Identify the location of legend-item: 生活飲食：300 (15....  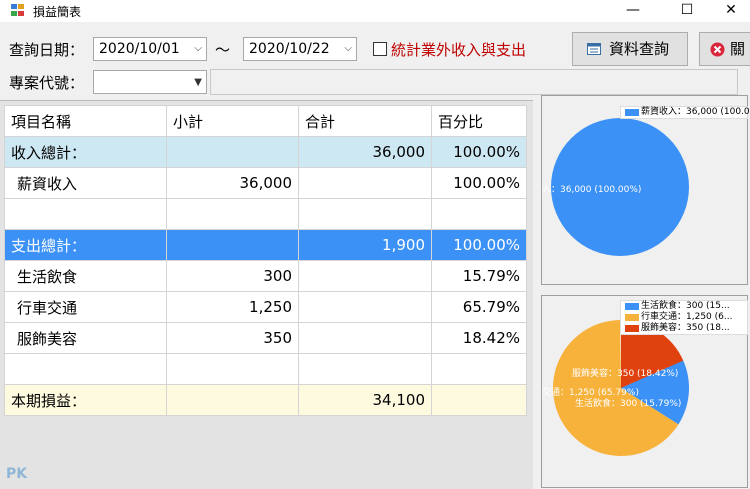
(684, 306).